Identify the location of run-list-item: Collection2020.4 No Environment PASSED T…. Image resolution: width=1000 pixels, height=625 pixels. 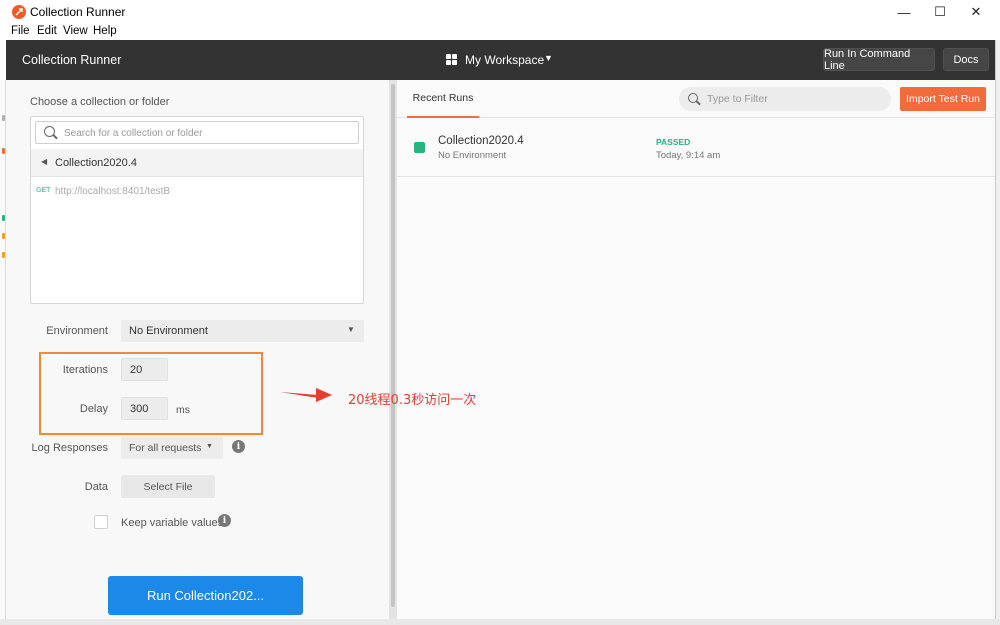
(696, 151).